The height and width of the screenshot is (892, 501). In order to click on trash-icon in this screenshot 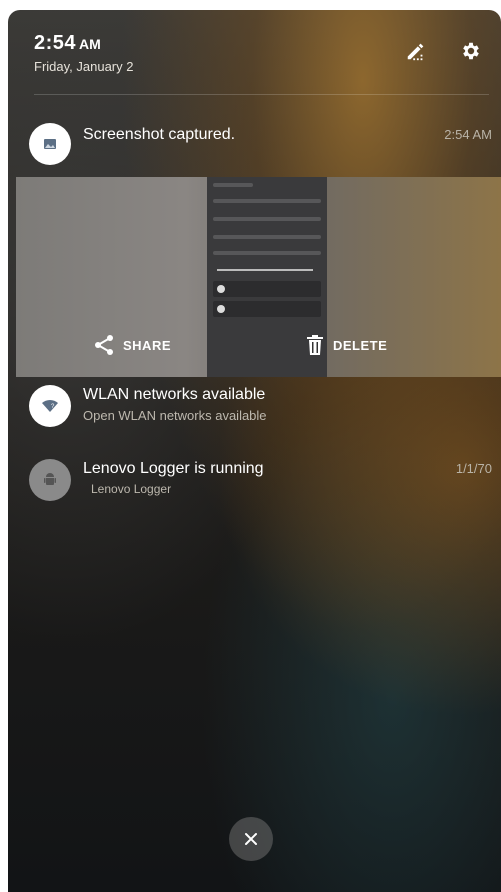, I will do `click(315, 345)`.